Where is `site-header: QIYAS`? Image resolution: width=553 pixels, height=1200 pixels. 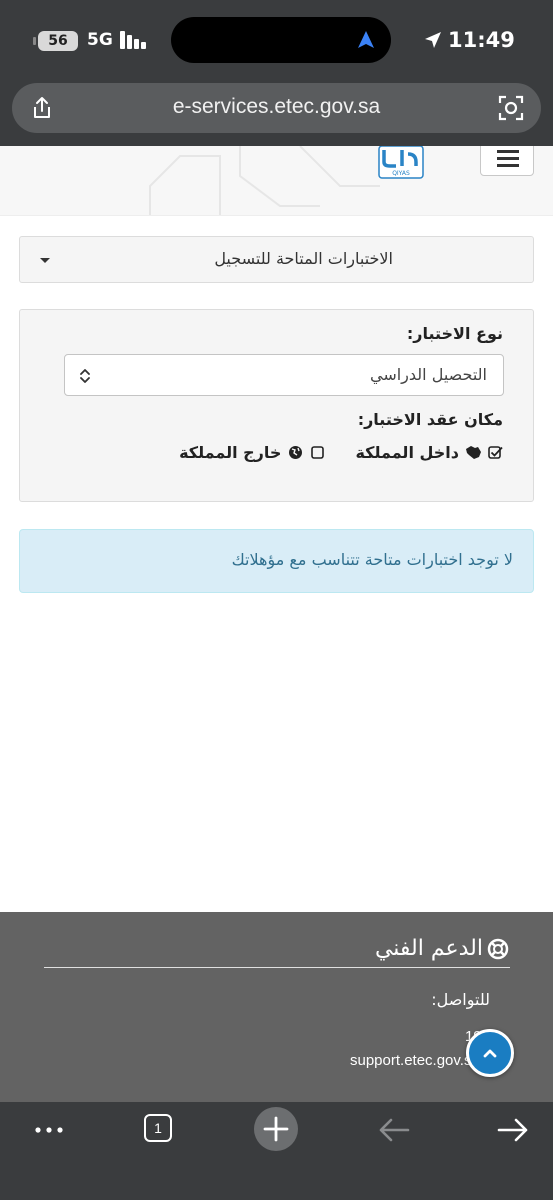 site-header: QIYAS is located at coordinates (276, 181).